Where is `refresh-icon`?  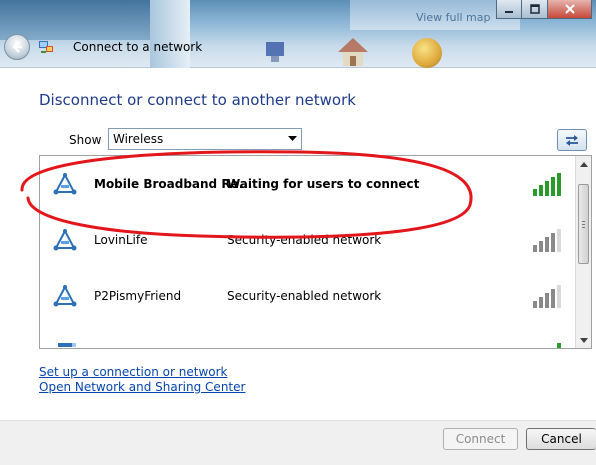 refresh-icon is located at coordinates (572, 140).